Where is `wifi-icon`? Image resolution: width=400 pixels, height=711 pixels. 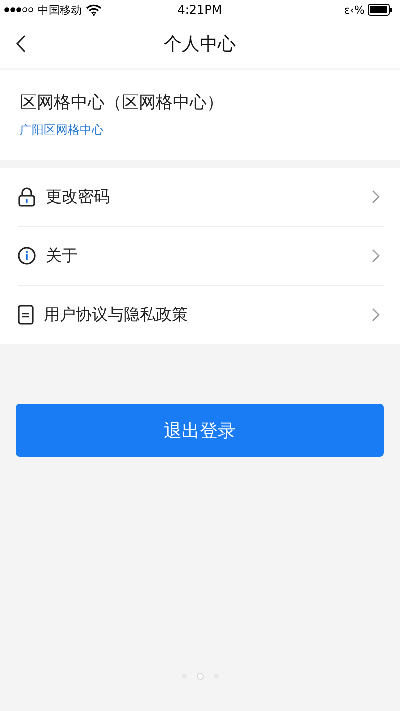 wifi-icon is located at coordinates (94, 10).